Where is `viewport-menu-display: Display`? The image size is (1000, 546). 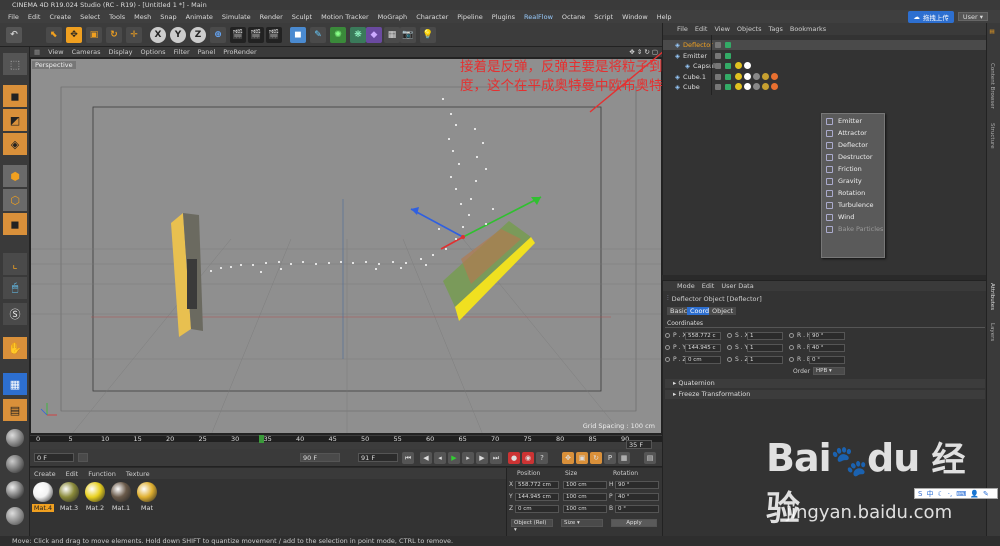
viewport-menu-display: Display is located at coordinates (121, 52).